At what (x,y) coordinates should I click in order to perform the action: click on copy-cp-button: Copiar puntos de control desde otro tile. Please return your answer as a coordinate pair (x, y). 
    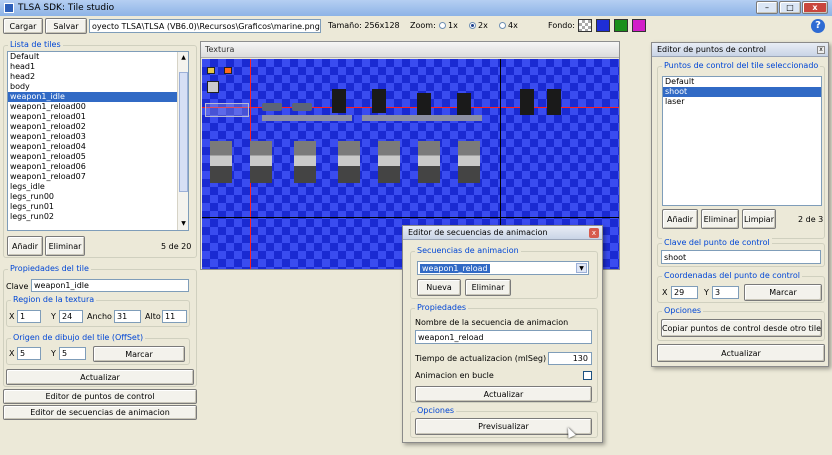
    Looking at the image, I should click on (741, 328).